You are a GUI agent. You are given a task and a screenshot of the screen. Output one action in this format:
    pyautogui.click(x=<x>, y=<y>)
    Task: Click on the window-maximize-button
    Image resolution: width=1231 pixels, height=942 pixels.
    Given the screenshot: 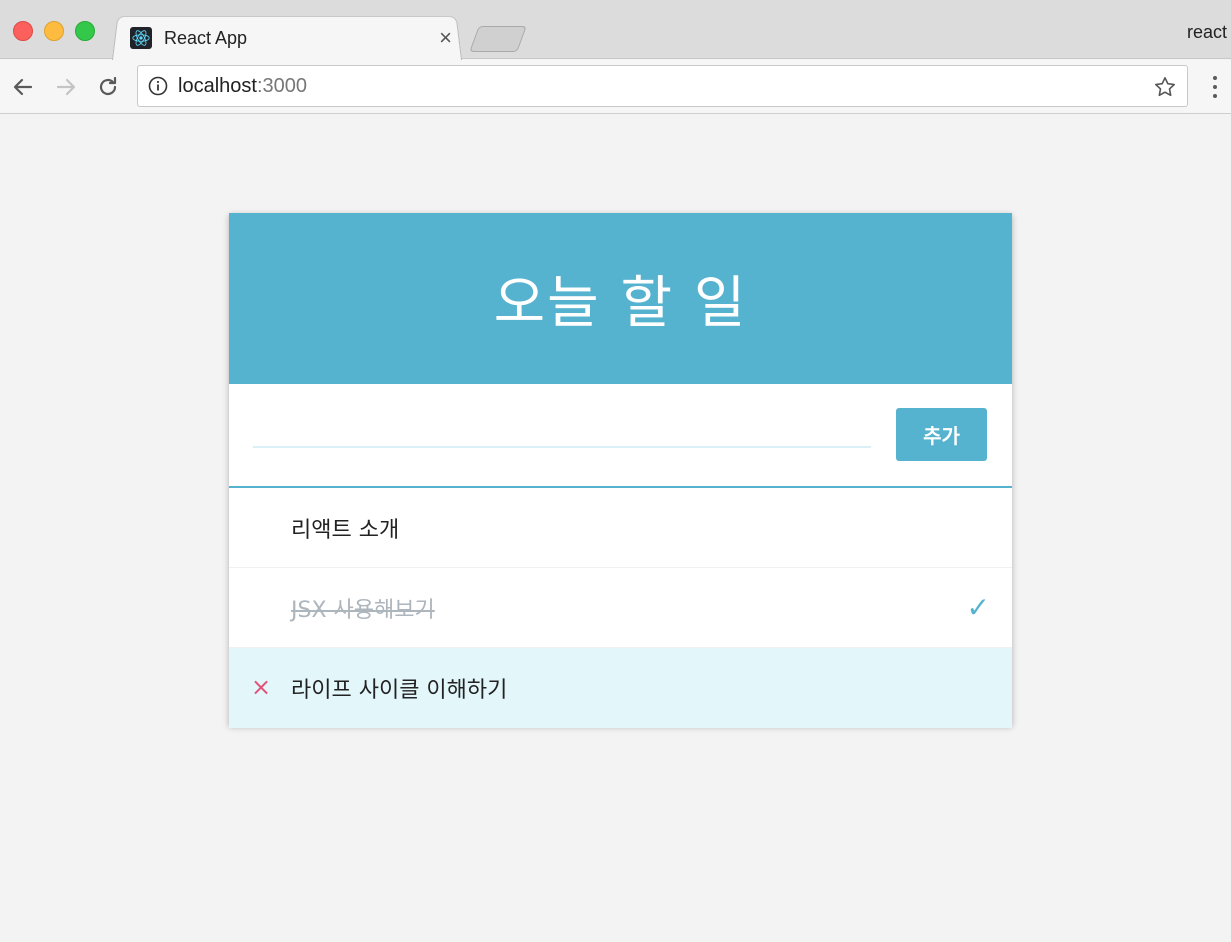 What is the action you would take?
    pyautogui.click(x=85, y=31)
    